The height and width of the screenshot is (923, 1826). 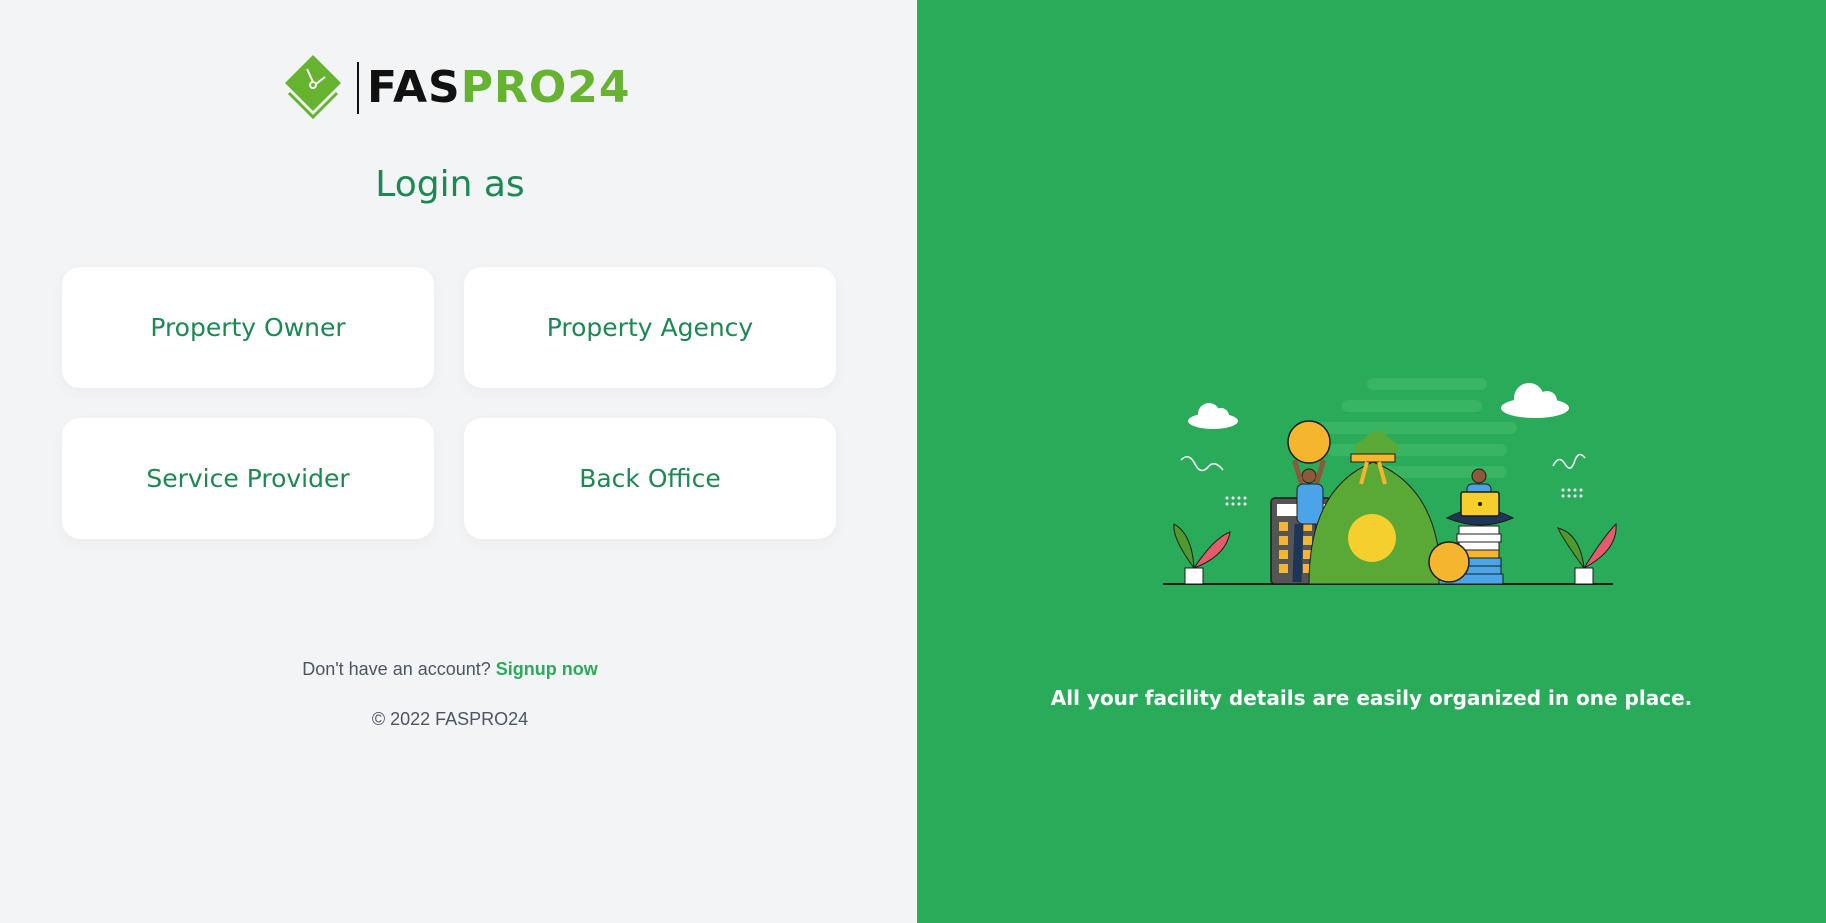 I want to click on brand-wordmark: FASPRO24, so click(x=499, y=88).